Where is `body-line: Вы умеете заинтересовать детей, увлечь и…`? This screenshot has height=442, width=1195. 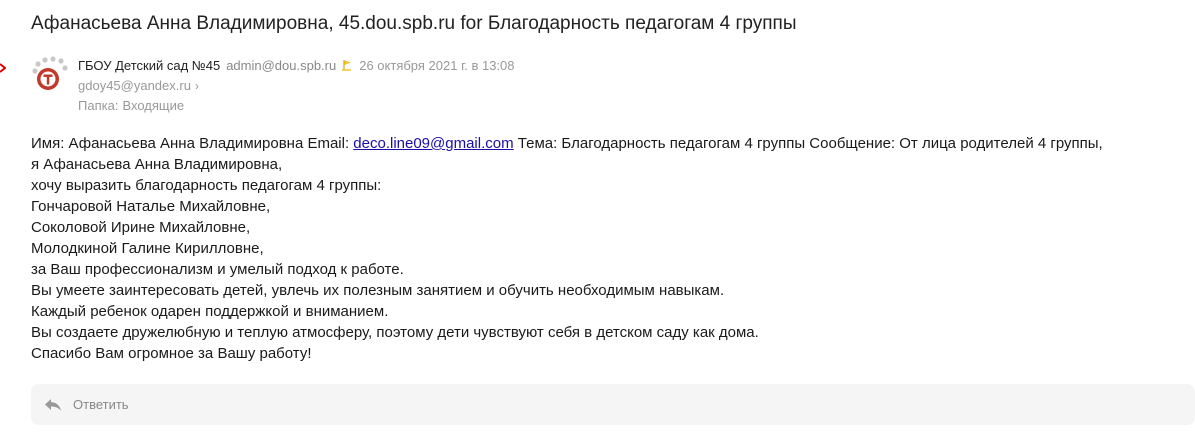
body-line: Вы умеете заинтересовать детей, увлечь и… is located at coordinates (378, 290).